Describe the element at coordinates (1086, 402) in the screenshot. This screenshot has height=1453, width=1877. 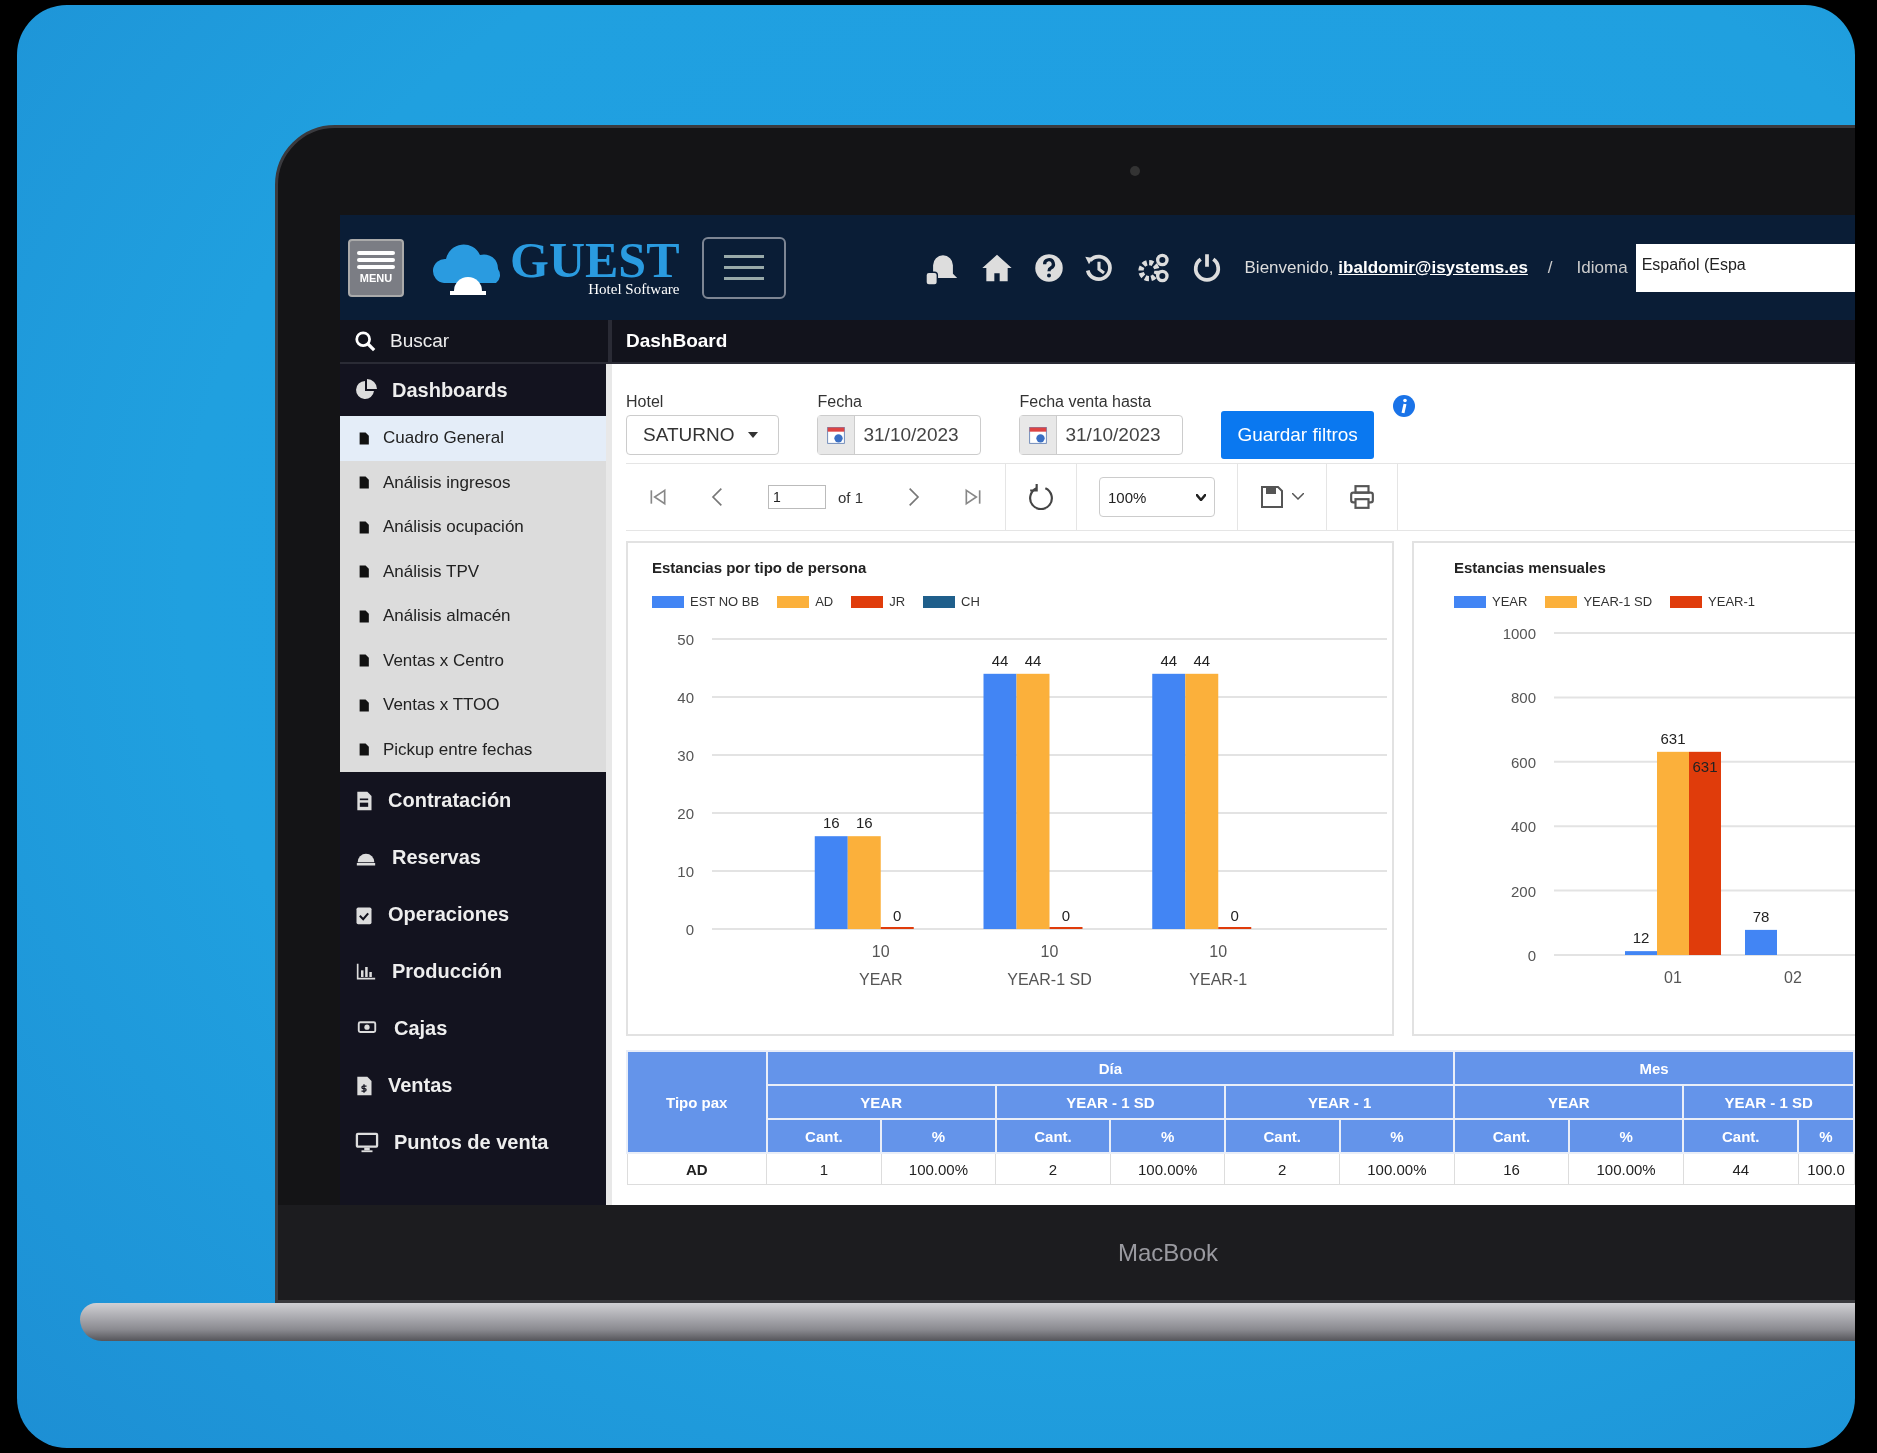
I see `field-label: Fecha venta hasta` at that location.